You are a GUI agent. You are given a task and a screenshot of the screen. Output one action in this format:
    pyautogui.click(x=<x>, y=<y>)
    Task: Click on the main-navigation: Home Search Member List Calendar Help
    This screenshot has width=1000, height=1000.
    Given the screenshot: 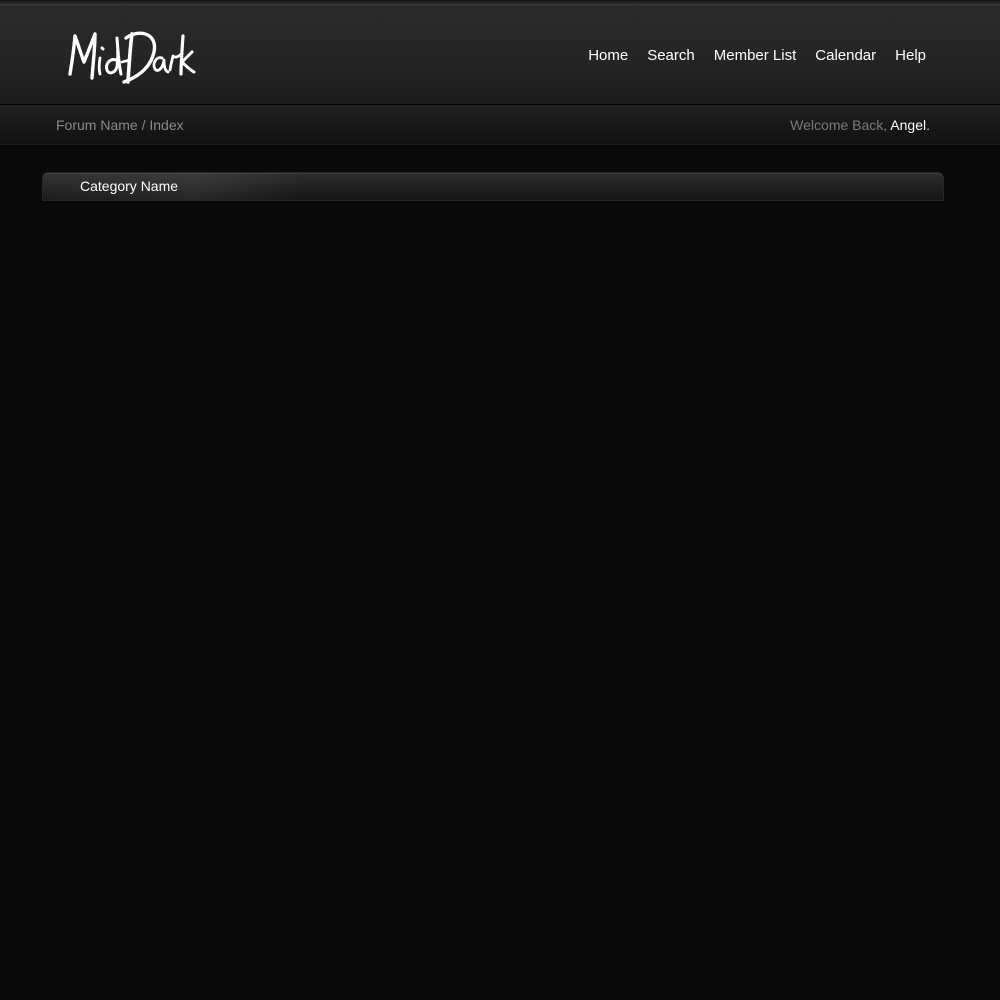 What is the action you would take?
    pyautogui.click(x=747, y=56)
    